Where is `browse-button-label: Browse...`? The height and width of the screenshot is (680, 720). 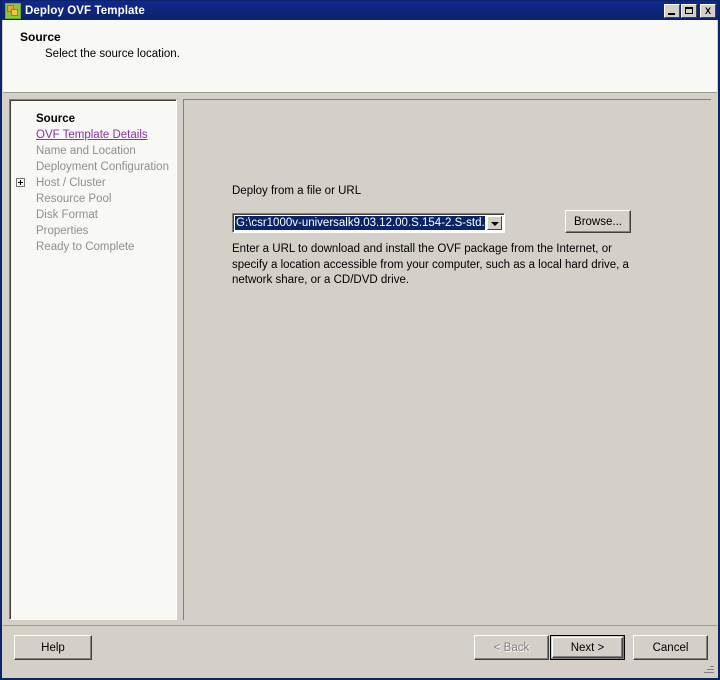
browse-button-label: Browse... is located at coordinates (598, 221).